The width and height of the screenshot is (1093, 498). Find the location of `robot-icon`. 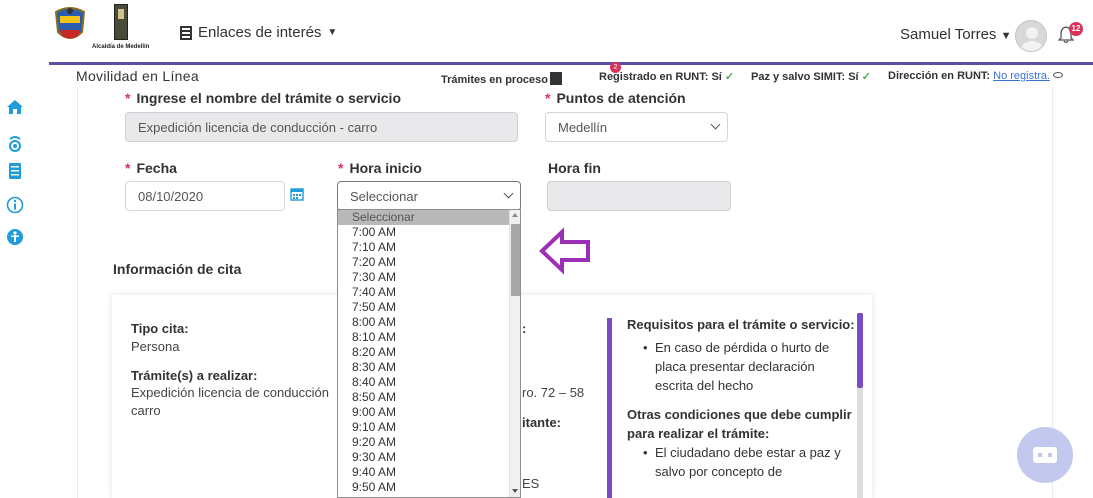

robot-icon is located at coordinates (1045, 455).